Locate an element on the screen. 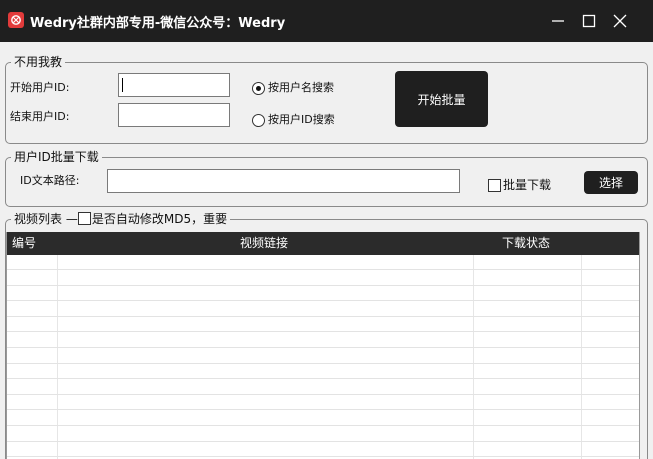  maximize-button is located at coordinates (589, 21).